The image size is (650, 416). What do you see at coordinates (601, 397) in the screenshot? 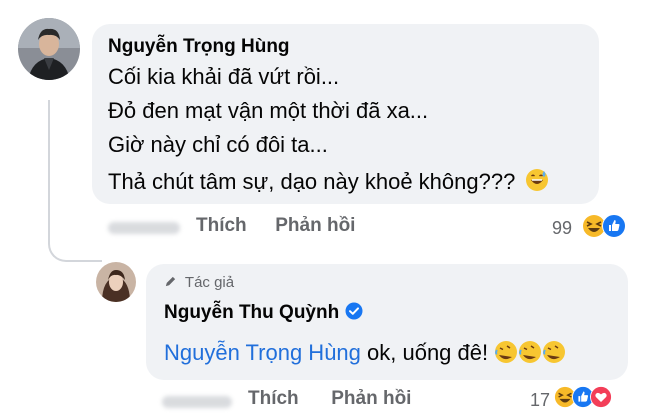
I see `love-icon` at bounding box center [601, 397].